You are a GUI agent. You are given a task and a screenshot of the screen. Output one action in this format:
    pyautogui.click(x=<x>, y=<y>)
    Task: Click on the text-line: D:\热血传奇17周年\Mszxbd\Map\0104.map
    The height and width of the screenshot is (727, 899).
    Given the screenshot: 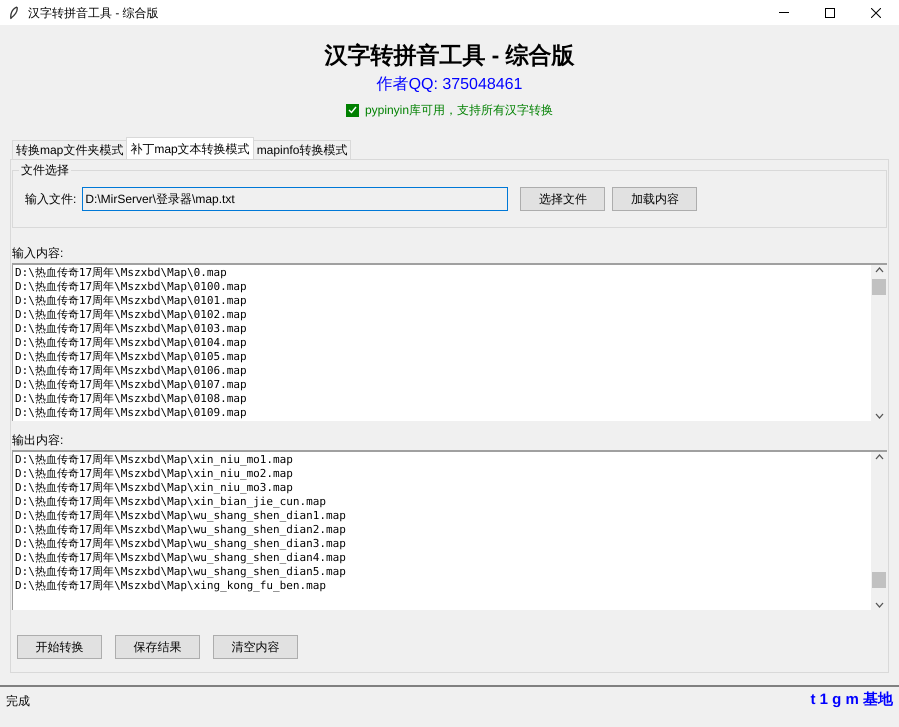 What is the action you would take?
    pyautogui.click(x=131, y=343)
    